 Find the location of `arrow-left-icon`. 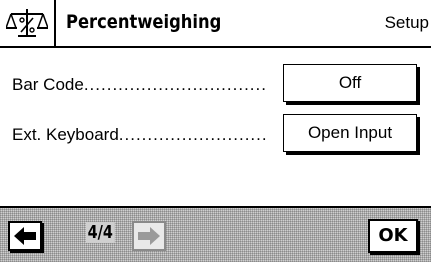

arrow-left-icon is located at coordinates (25, 236).